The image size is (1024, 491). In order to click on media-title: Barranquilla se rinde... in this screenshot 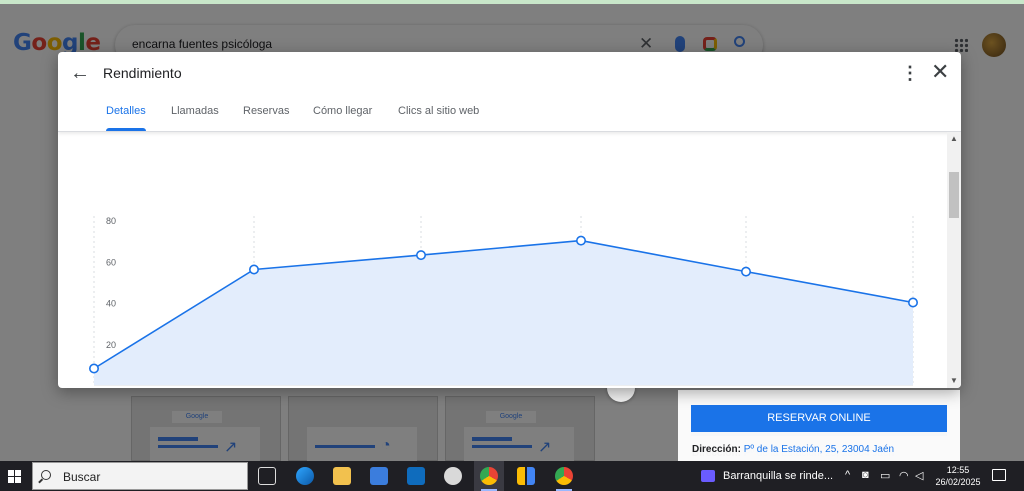, I will do `click(778, 476)`.